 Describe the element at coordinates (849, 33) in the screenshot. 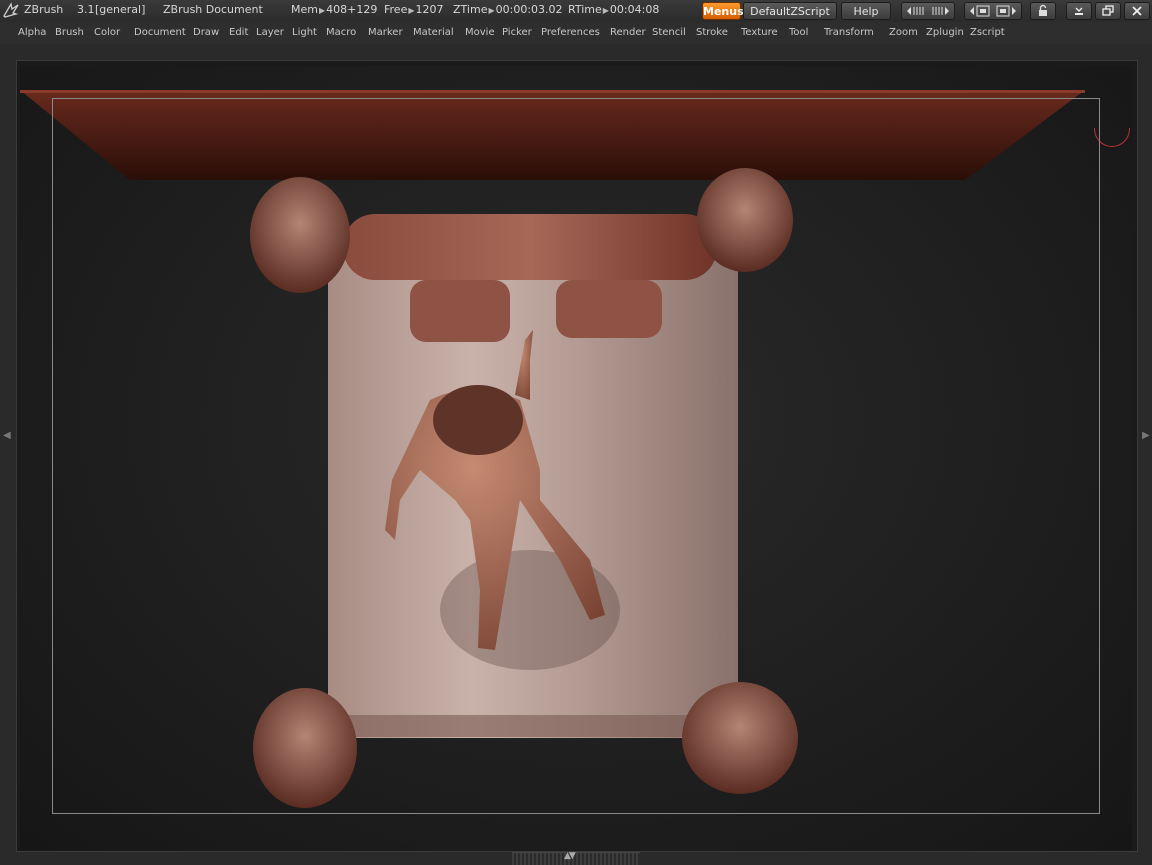

I see `menu-transform: Transform` at that location.